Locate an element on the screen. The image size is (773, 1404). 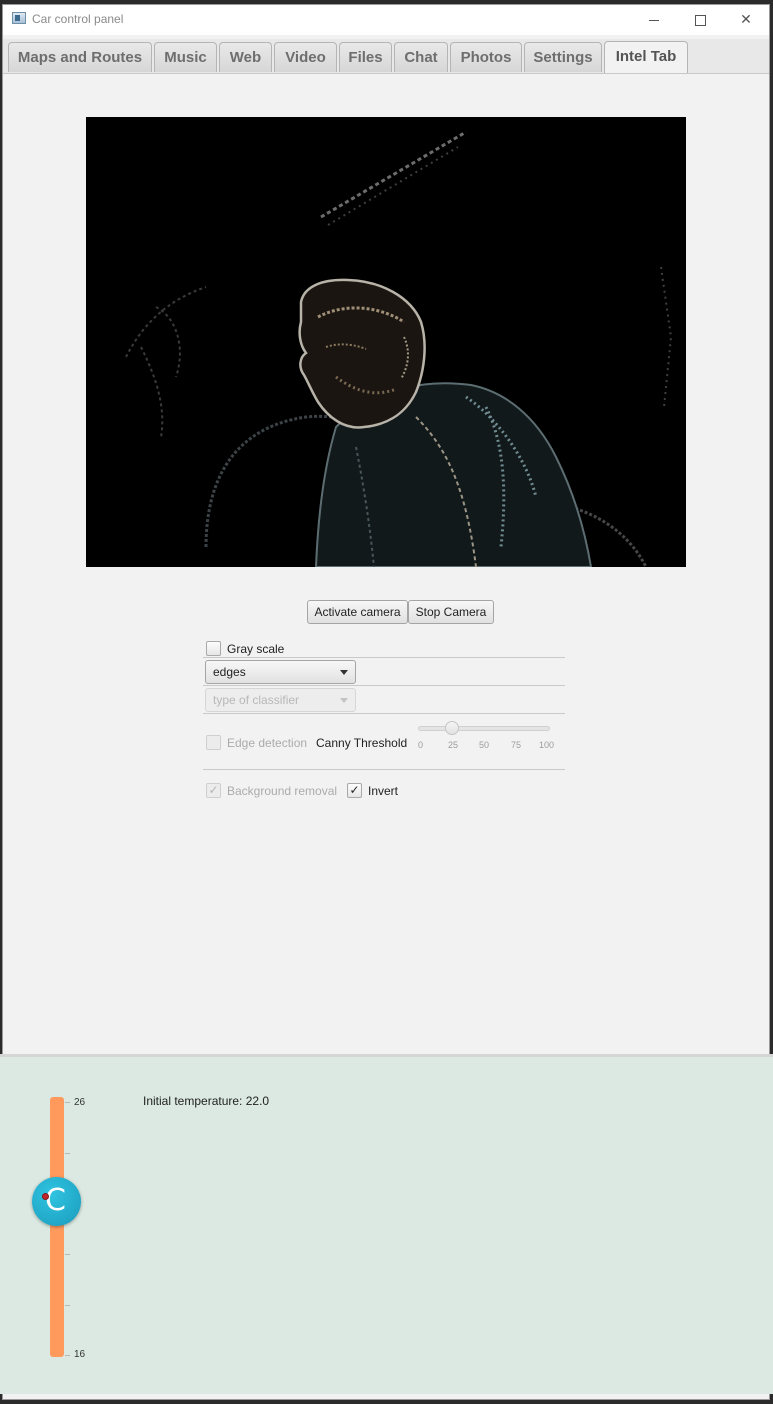
slider-tick-label: 100 is located at coordinates (547, 745).